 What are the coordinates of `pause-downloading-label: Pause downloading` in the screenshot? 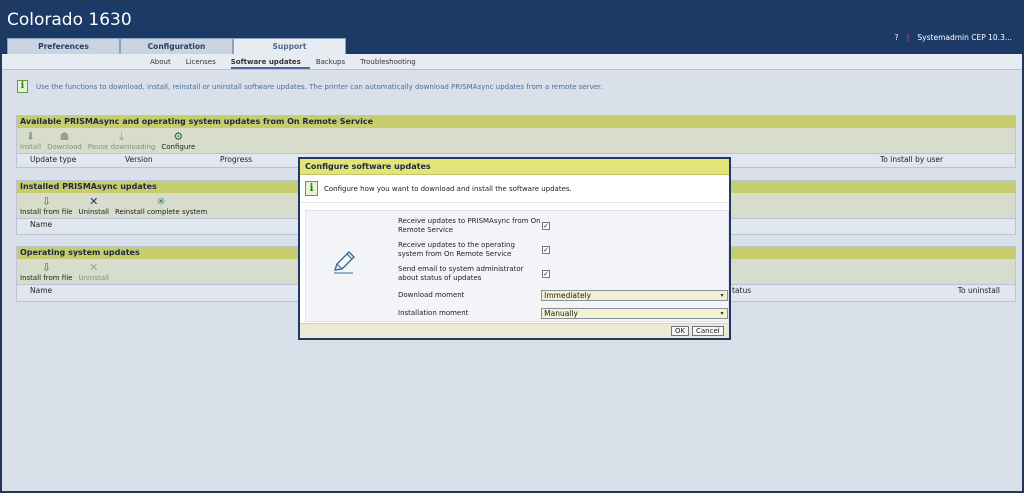 It's located at (121, 147).